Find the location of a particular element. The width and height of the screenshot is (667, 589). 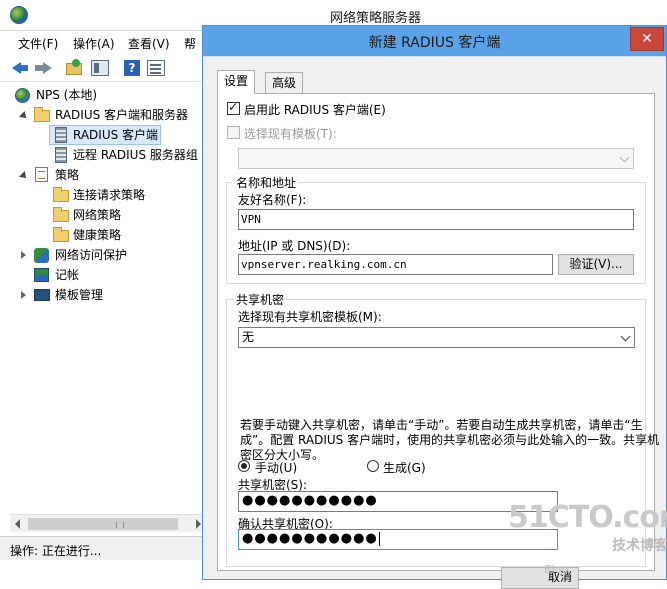

secret-template-dropdown: 无 is located at coordinates (436, 337).